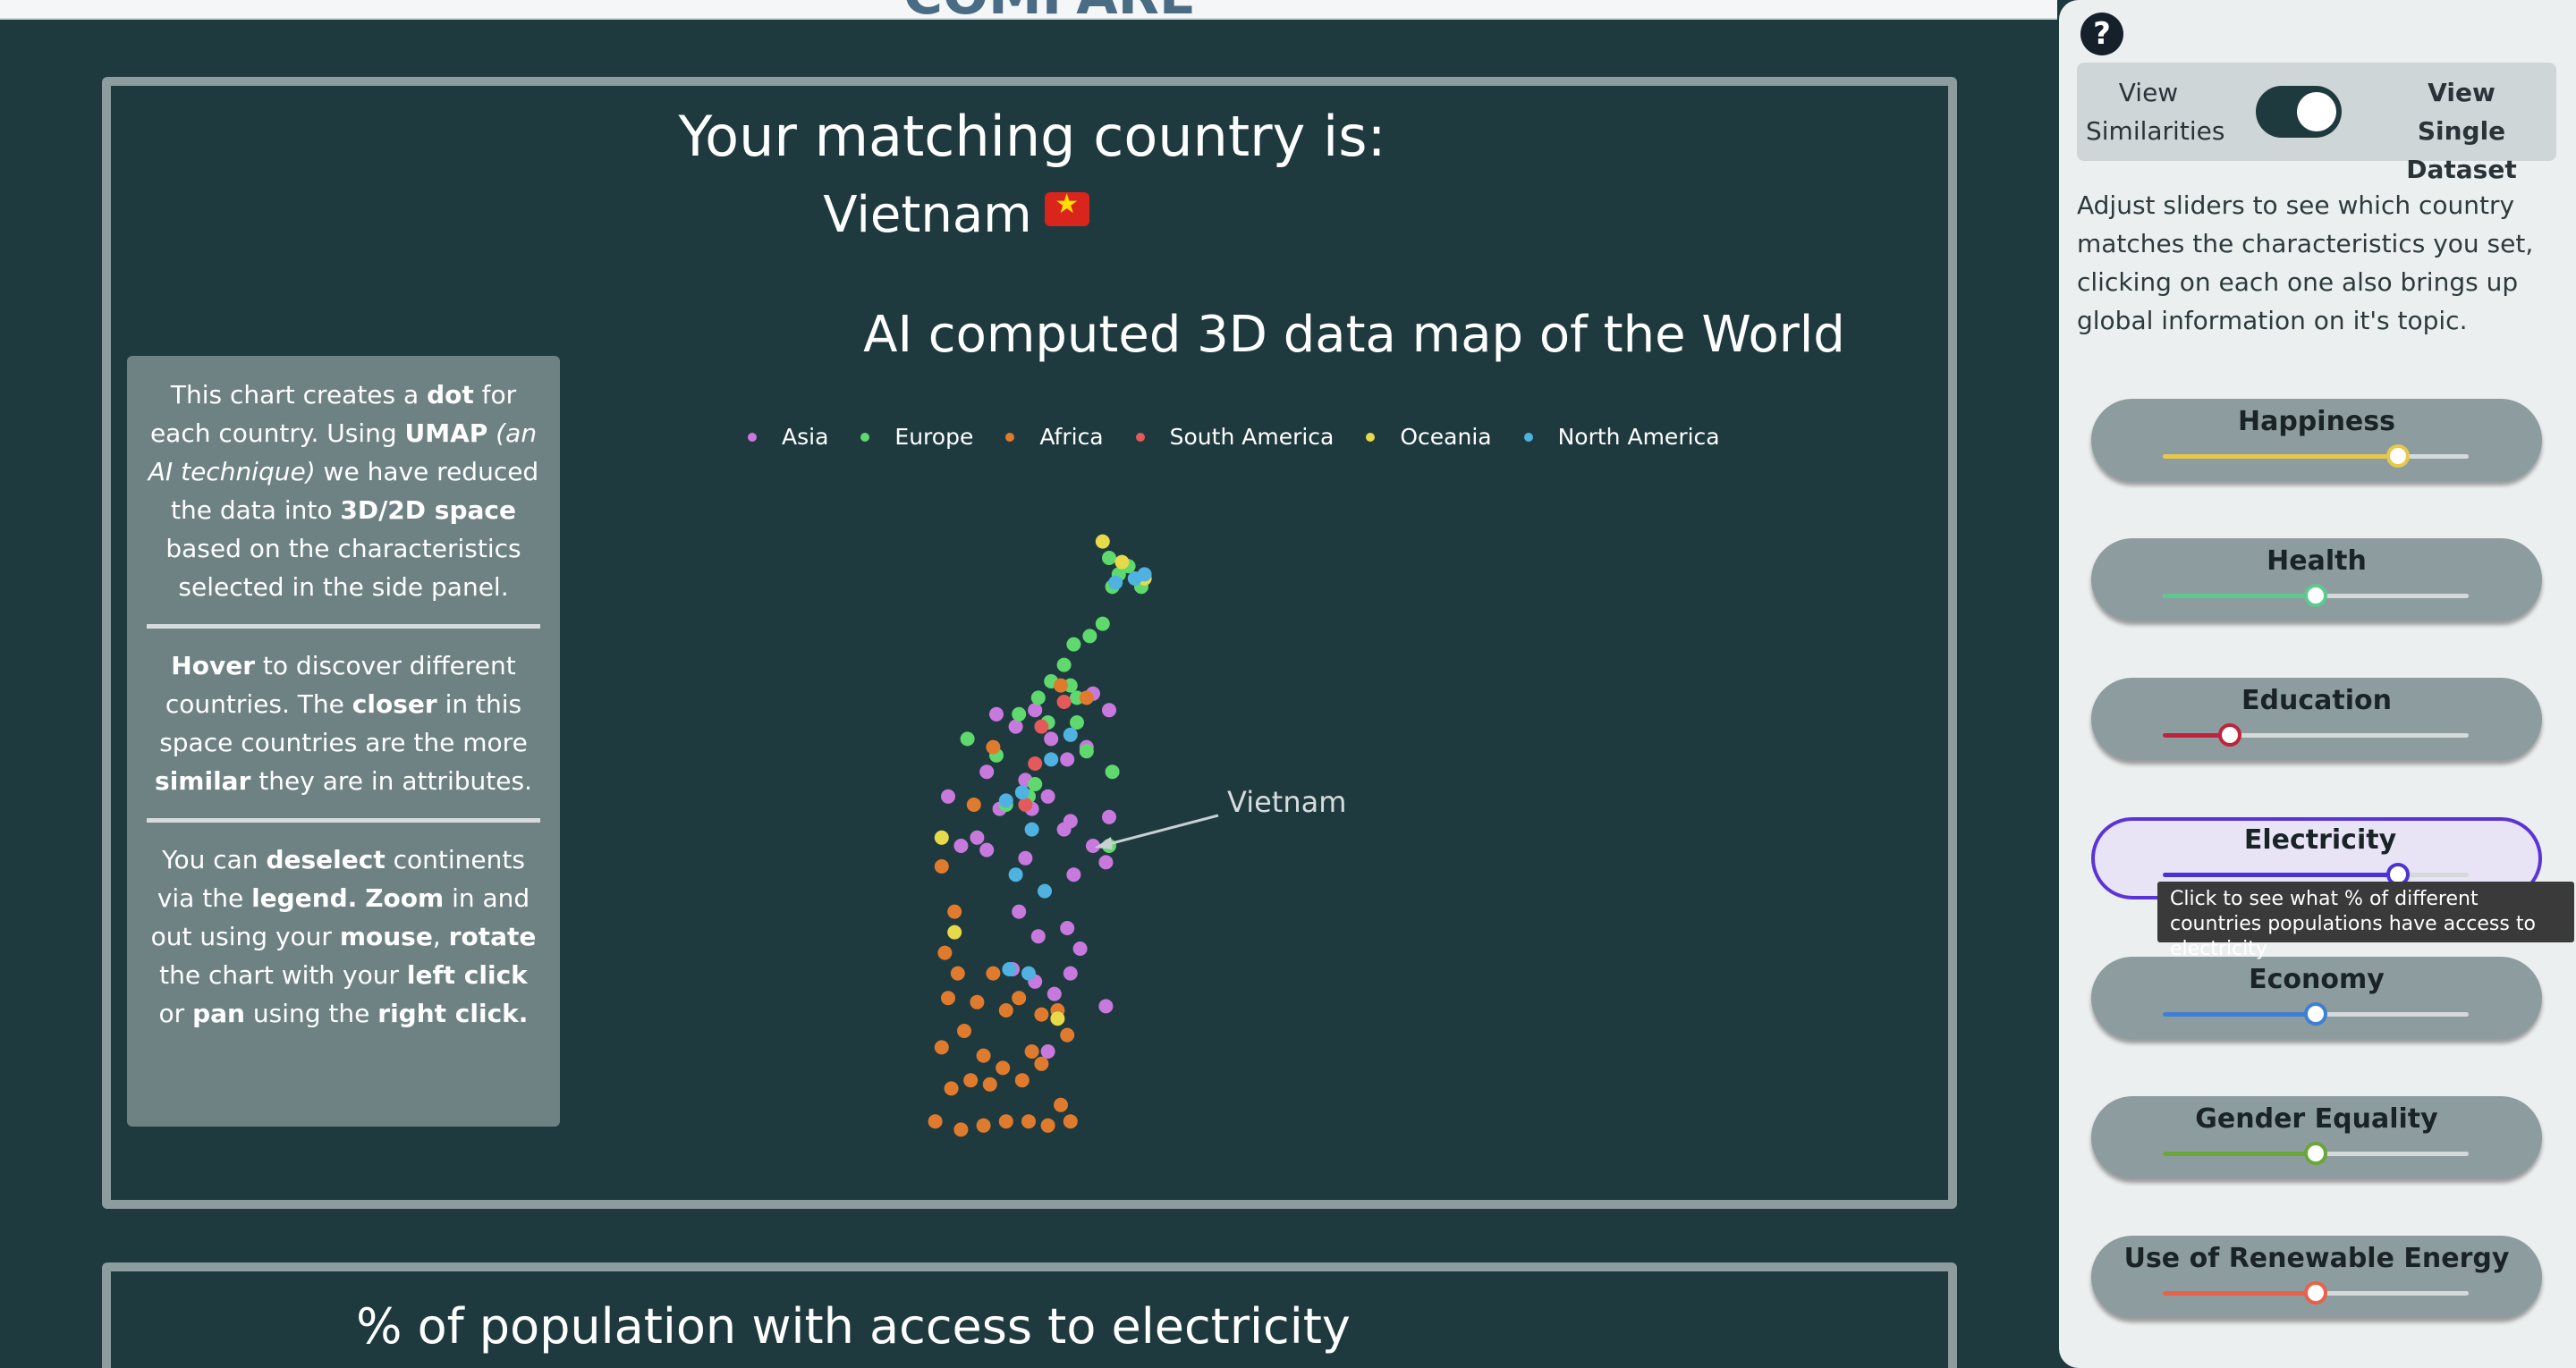 The image size is (2576, 1368). What do you see at coordinates (2316, 579) in the screenshot?
I see `slider-health: Health` at bounding box center [2316, 579].